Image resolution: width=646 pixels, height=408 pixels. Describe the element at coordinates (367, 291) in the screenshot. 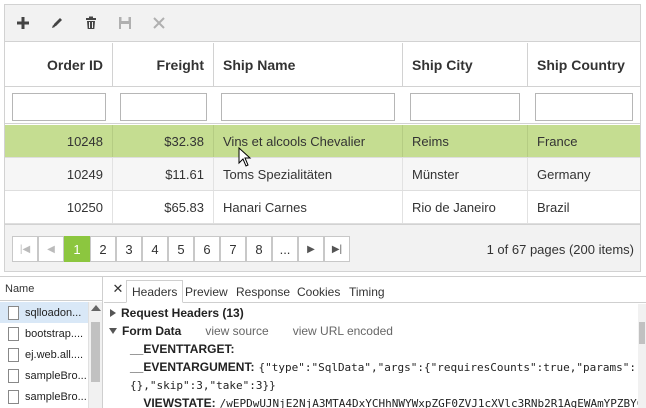

I see `tab-timing: Timing` at that location.